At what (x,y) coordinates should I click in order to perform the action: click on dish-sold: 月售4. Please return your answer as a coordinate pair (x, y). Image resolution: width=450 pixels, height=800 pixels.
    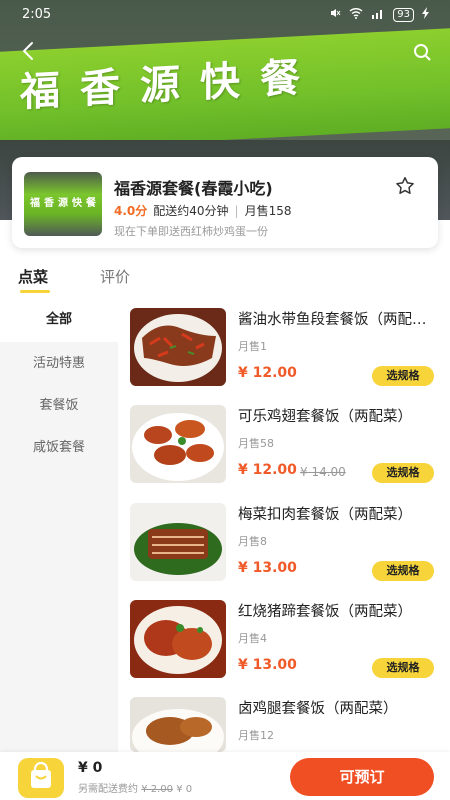
    Looking at the image, I should click on (252, 638).